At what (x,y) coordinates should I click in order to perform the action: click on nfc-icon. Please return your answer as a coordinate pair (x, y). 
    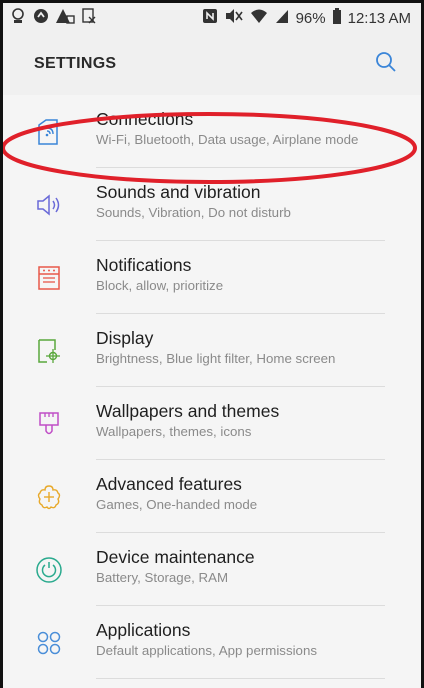
    Looking at the image, I should click on (210, 18).